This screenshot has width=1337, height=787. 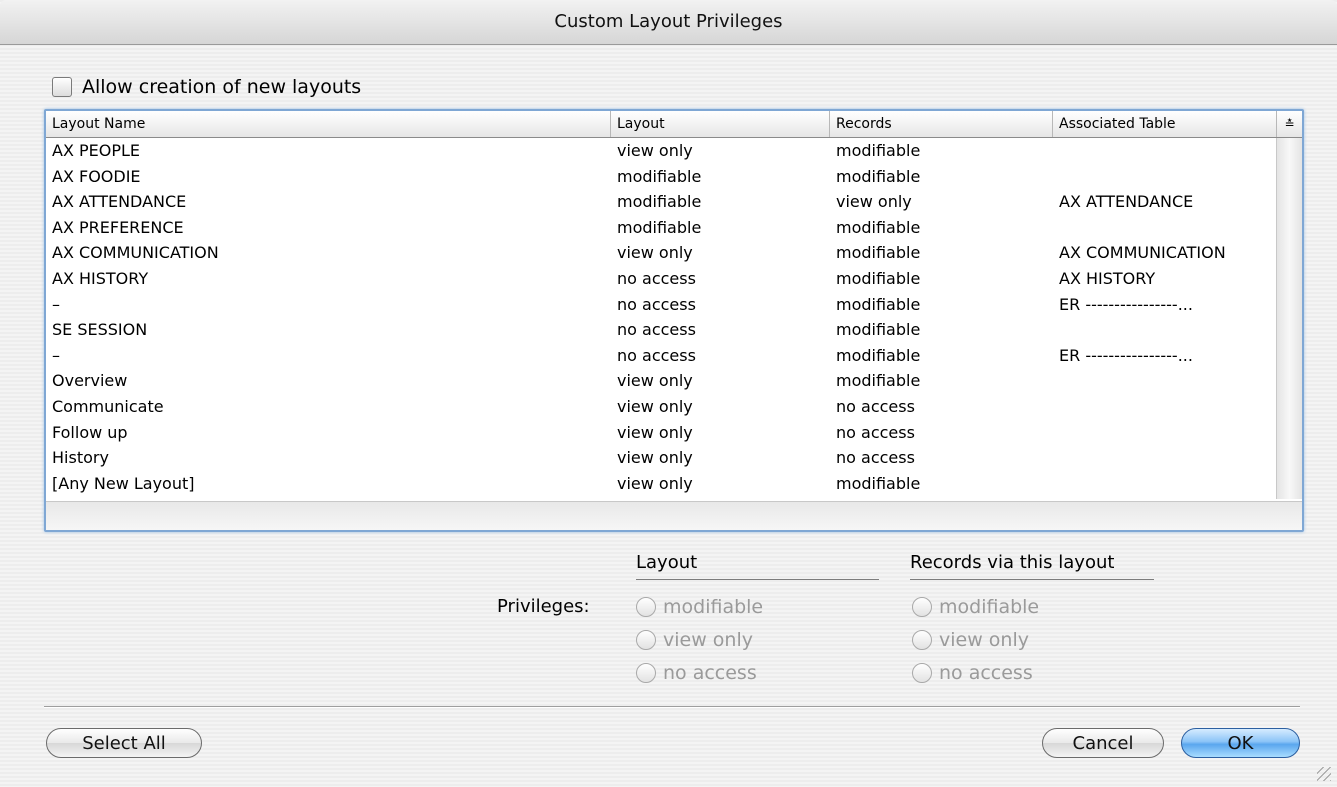 I want to click on layout-radio-modifiable: modifiable, so click(x=699, y=606).